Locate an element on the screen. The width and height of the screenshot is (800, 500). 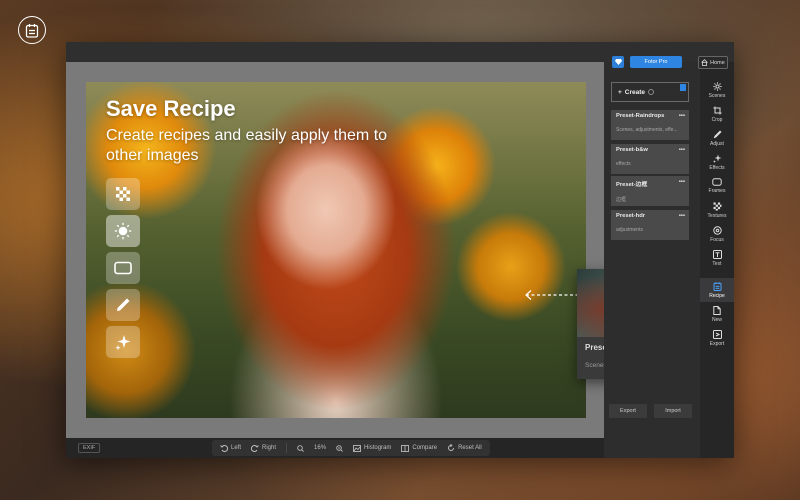
textures-icon is located at coordinates (717, 206).